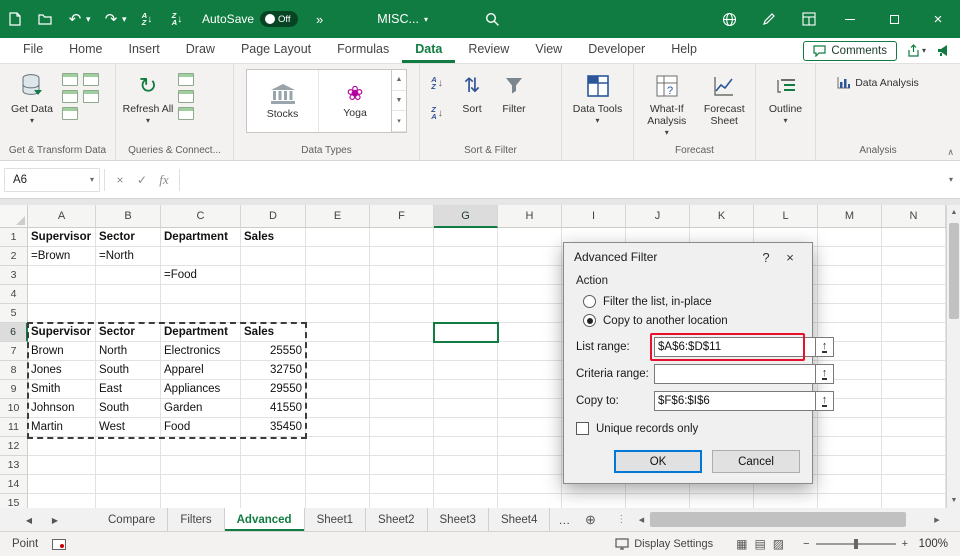 This screenshot has width=960, height=556. Describe the element at coordinates (273, 427) in the screenshot. I see `cell-D11: 35450` at that location.